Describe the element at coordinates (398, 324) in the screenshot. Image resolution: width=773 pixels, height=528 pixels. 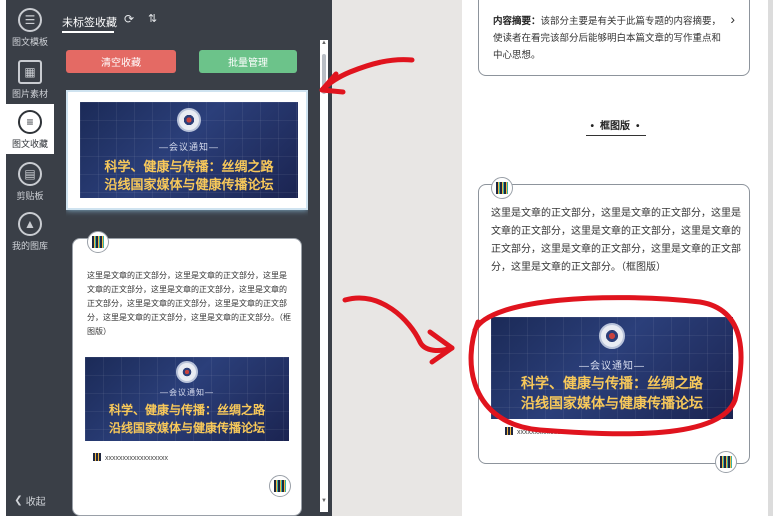
I see `annotation-arrow-bottom` at that location.